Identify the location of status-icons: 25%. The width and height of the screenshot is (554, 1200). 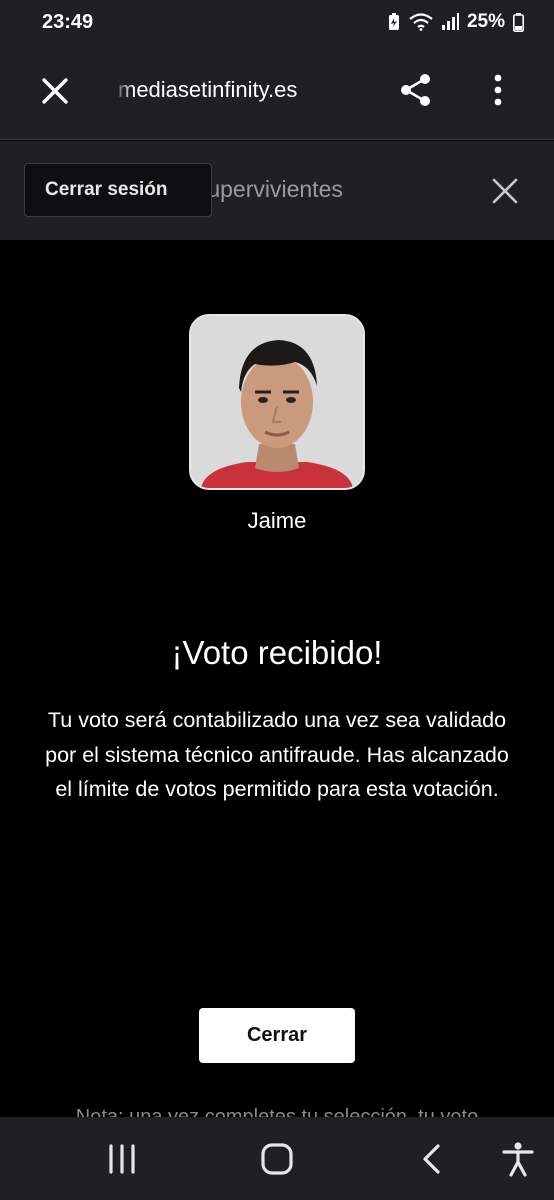
(455, 22).